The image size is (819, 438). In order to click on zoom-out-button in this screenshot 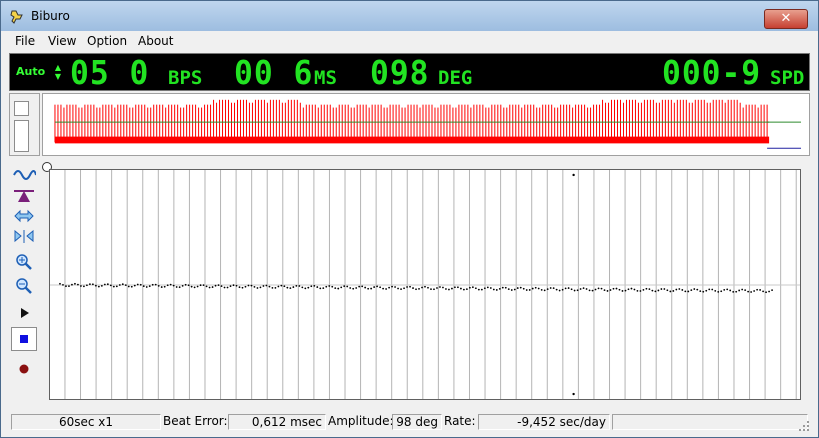, I will do `click(24, 284)`.